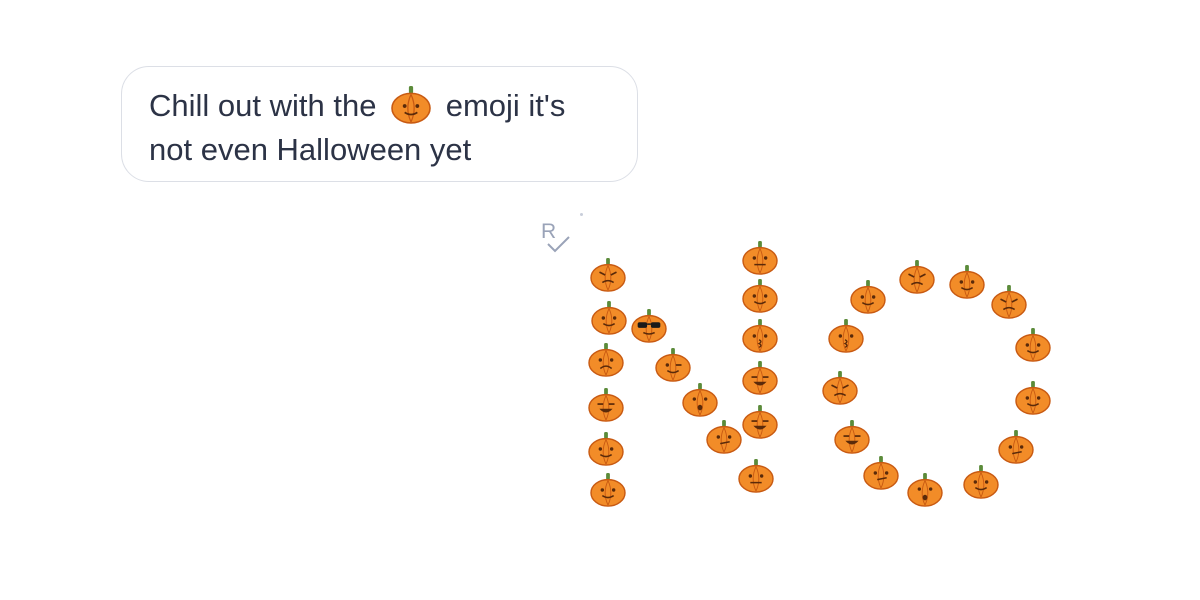  What do you see at coordinates (505, 105) in the screenshot?
I see `message-text-part: emoji it's` at bounding box center [505, 105].